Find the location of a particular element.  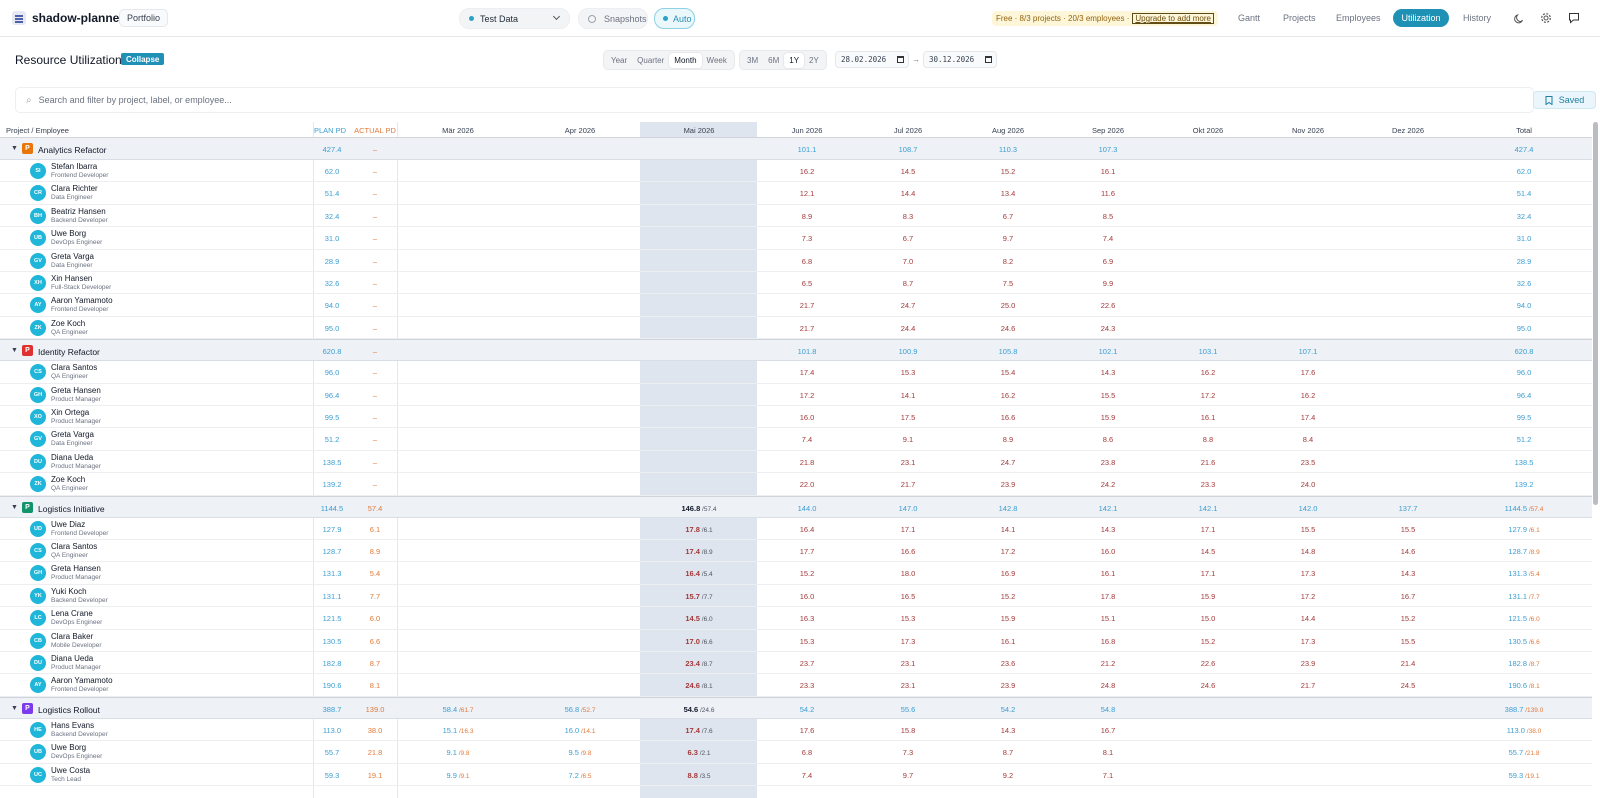

range-3m: 3M is located at coordinates (752, 60).